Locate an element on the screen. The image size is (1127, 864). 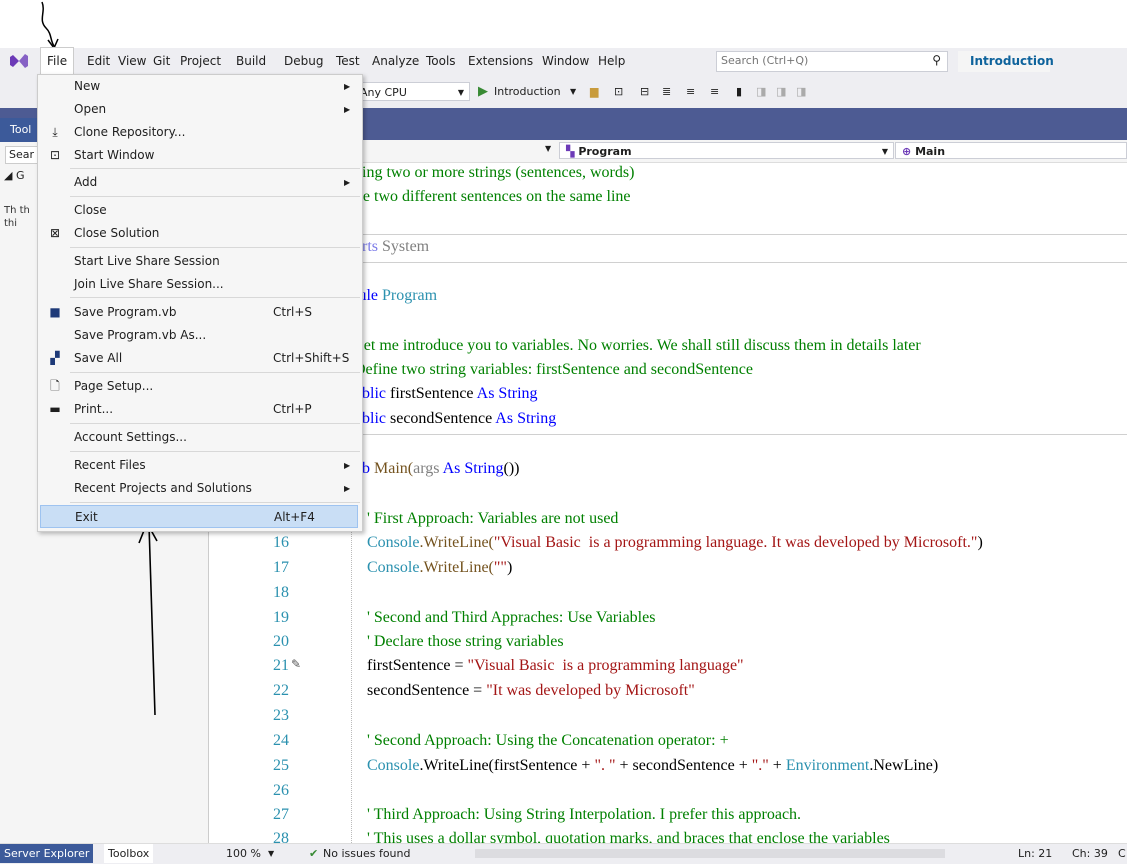
indent-guide is located at coordinates (351, 676).